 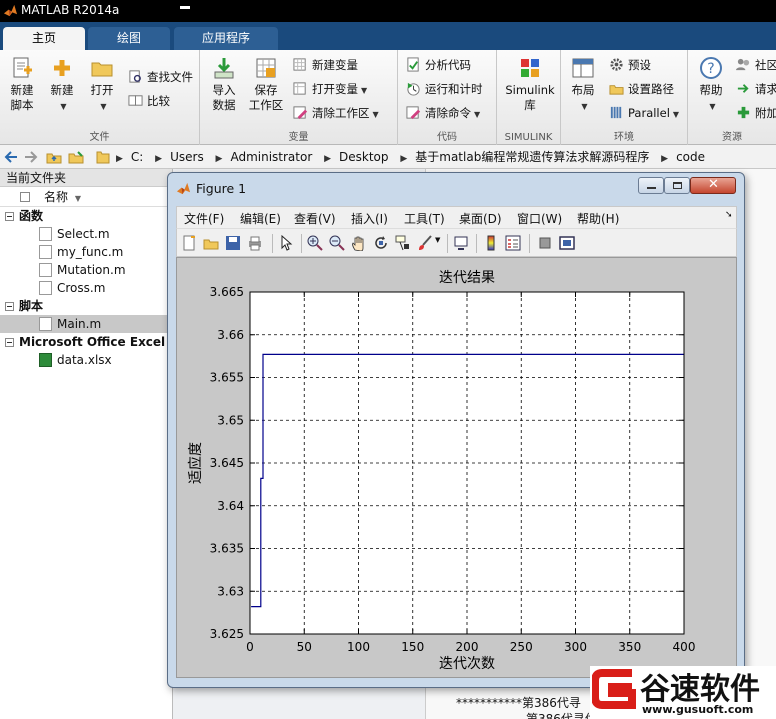 What do you see at coordinates (86, 360) in the screenshot?
I see `file-item: data.xlsx` at bounding box center [86, 360].